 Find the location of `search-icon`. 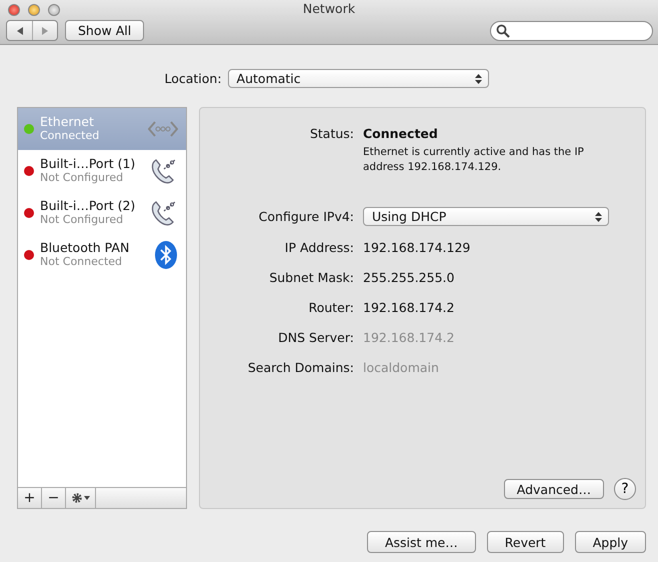

search-icon is located at coordinates (503, 31).